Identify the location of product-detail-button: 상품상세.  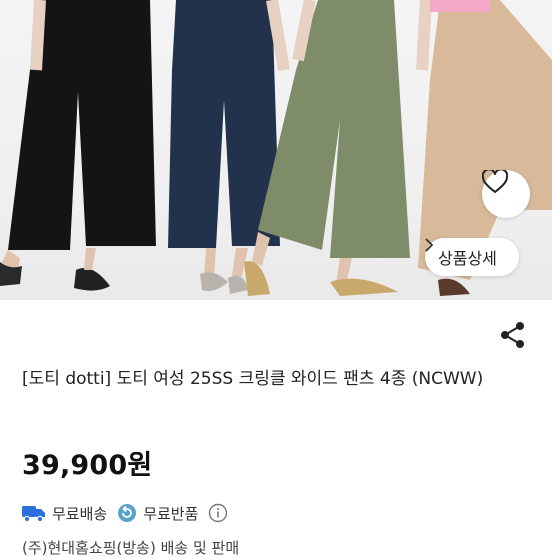
(472, 257).